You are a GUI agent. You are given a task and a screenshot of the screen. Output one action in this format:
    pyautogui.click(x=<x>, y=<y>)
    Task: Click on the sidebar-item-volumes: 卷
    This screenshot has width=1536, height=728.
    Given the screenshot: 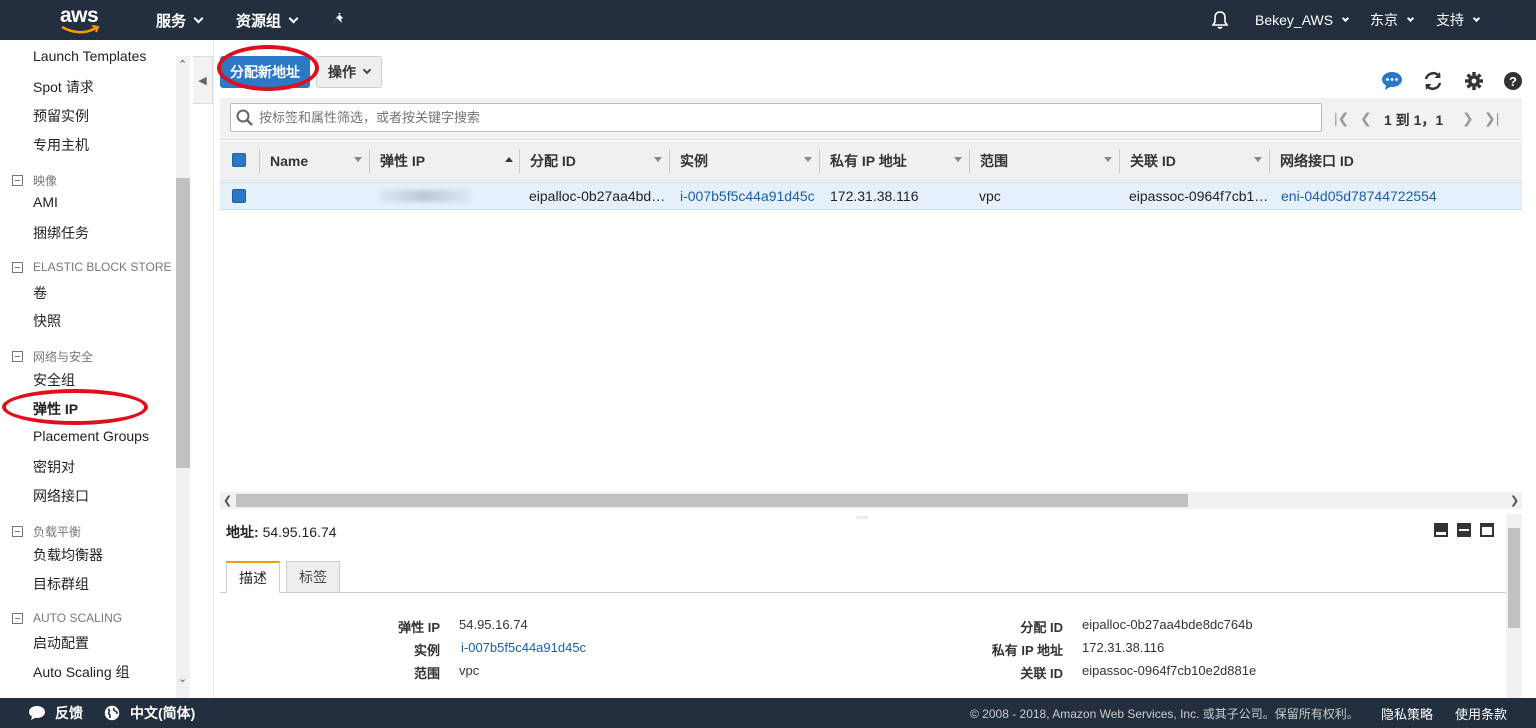 What is the action you would take?
    pyautogui.click(x=40, y=293)
    